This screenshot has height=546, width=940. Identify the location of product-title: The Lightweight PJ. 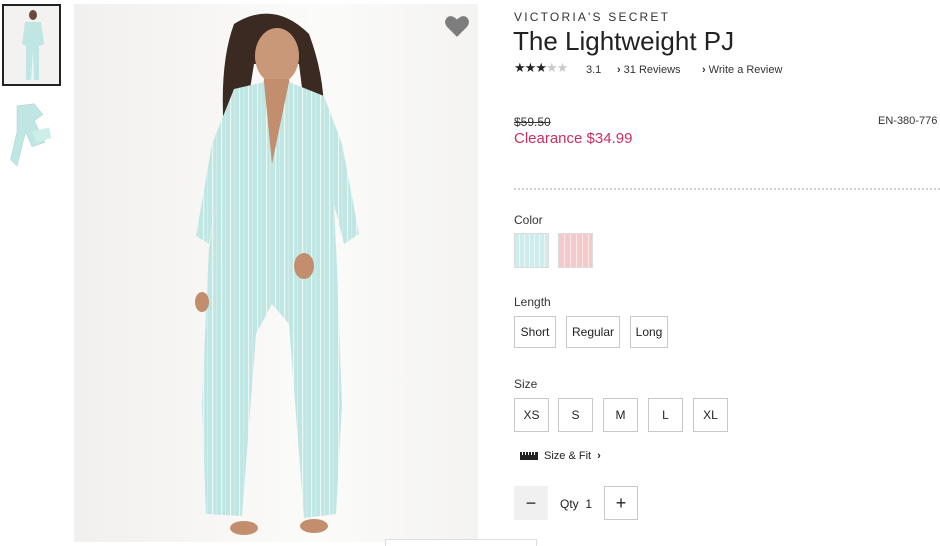
(624, 41).